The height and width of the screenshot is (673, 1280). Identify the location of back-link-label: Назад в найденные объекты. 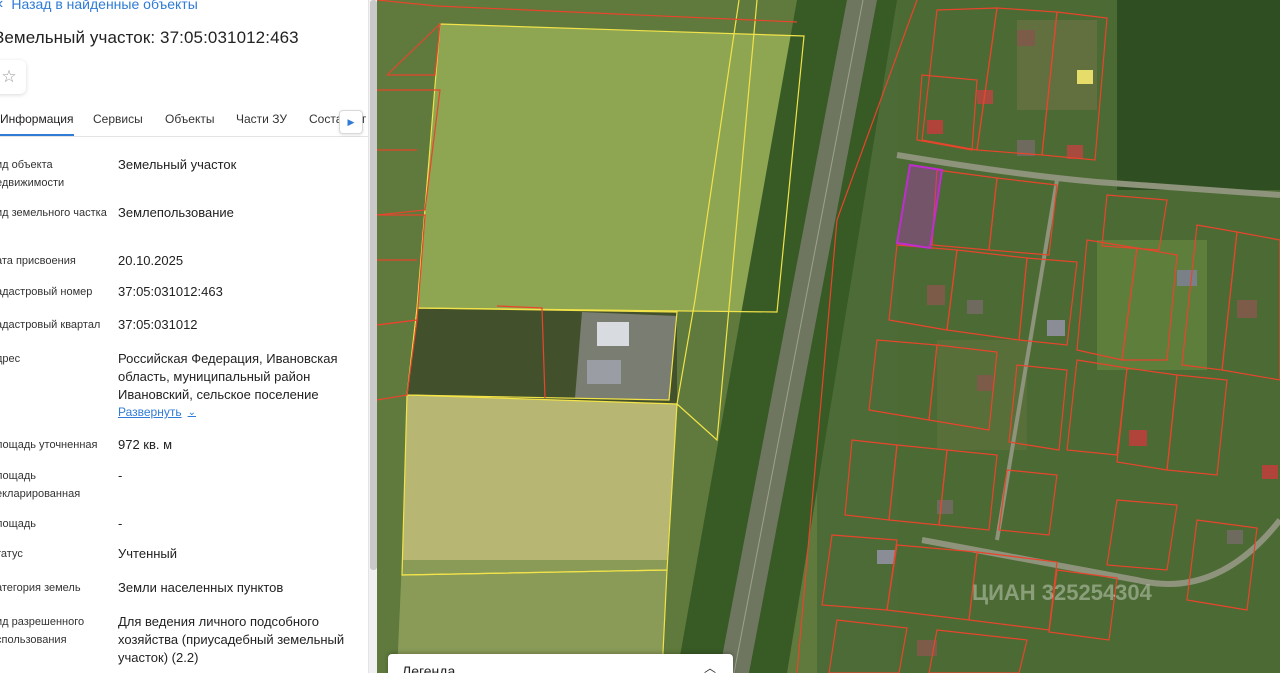
(104, 6).